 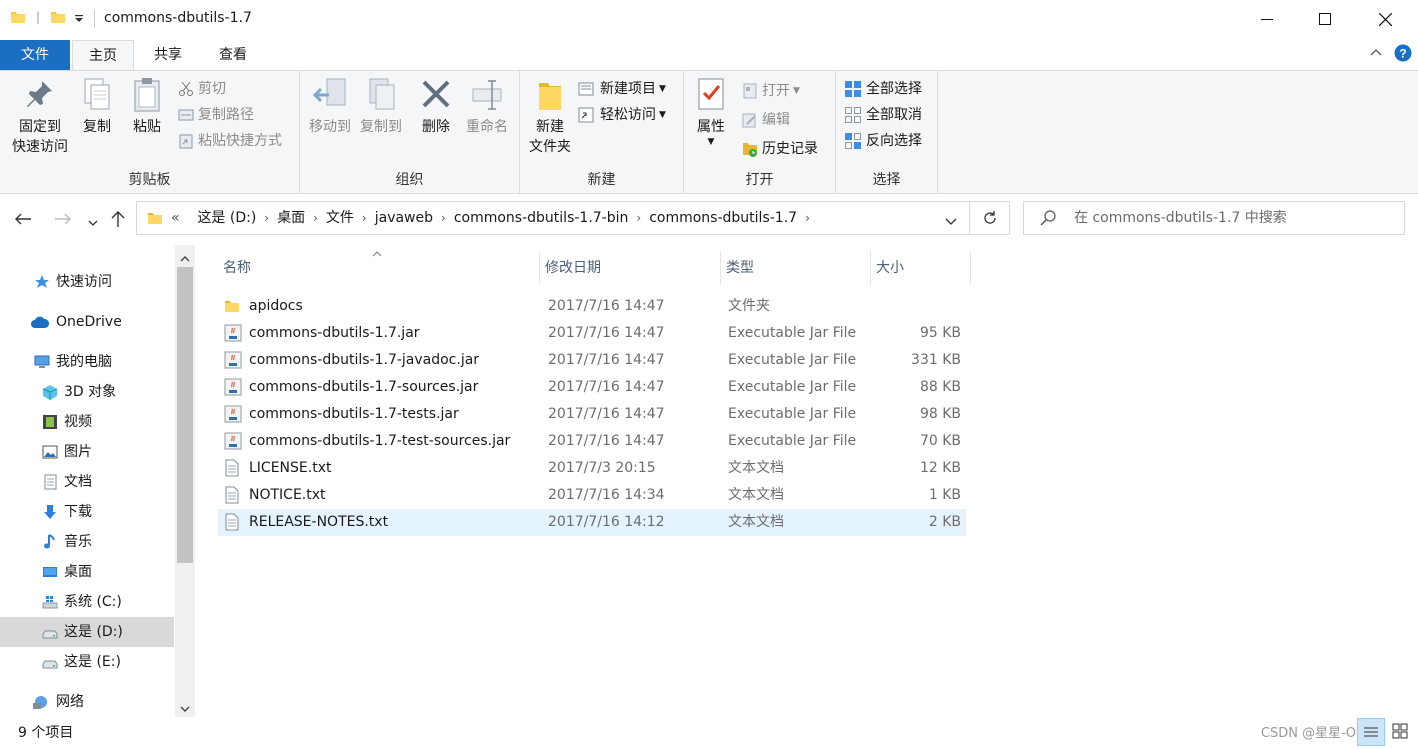 I want to click on breadcrumb-overflow: «, so click(x=175, y=218).